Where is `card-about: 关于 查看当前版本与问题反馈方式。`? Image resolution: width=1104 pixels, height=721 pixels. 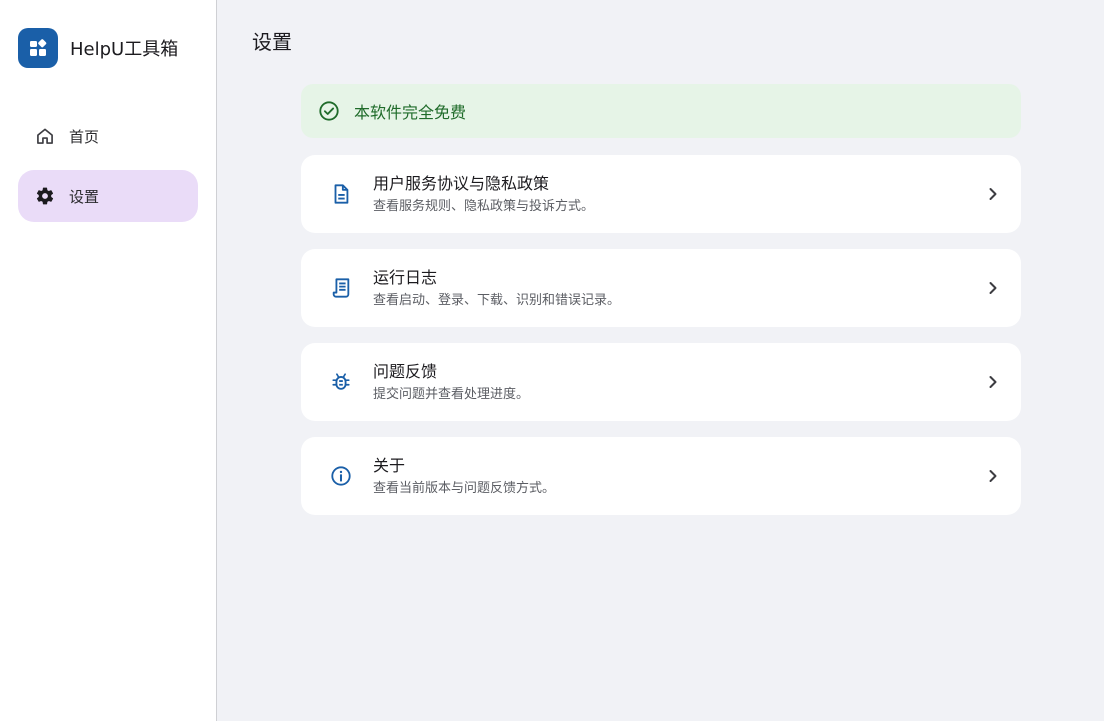
card-about: 关于 查看当前版本与问题反馈方式。 is located at coordinates (661, 476).